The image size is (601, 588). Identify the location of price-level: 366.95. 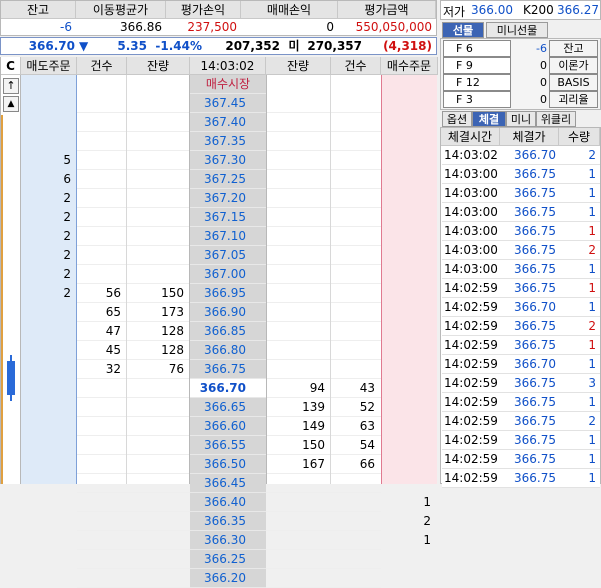
(228, 293).